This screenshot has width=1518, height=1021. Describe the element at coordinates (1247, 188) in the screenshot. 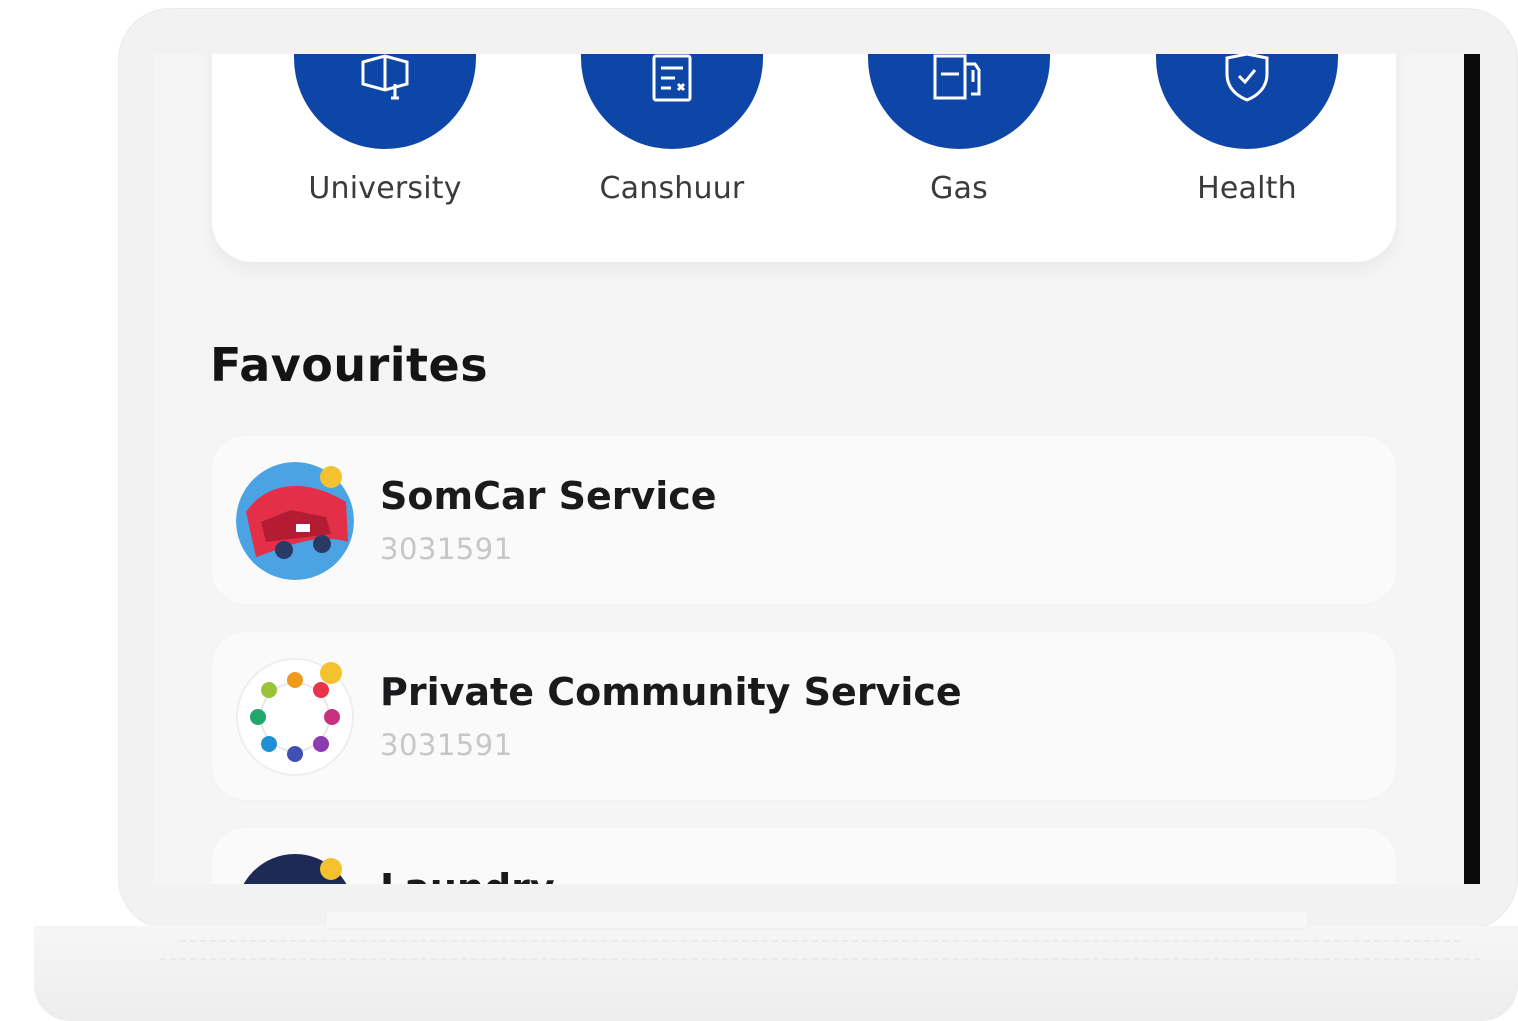

I see `category-label: Health` at that location.